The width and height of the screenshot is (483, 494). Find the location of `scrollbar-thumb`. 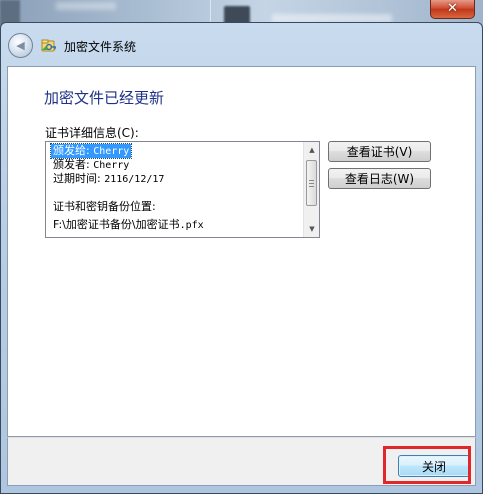

scrollbar-thumb is located at coordinates (311, 183).